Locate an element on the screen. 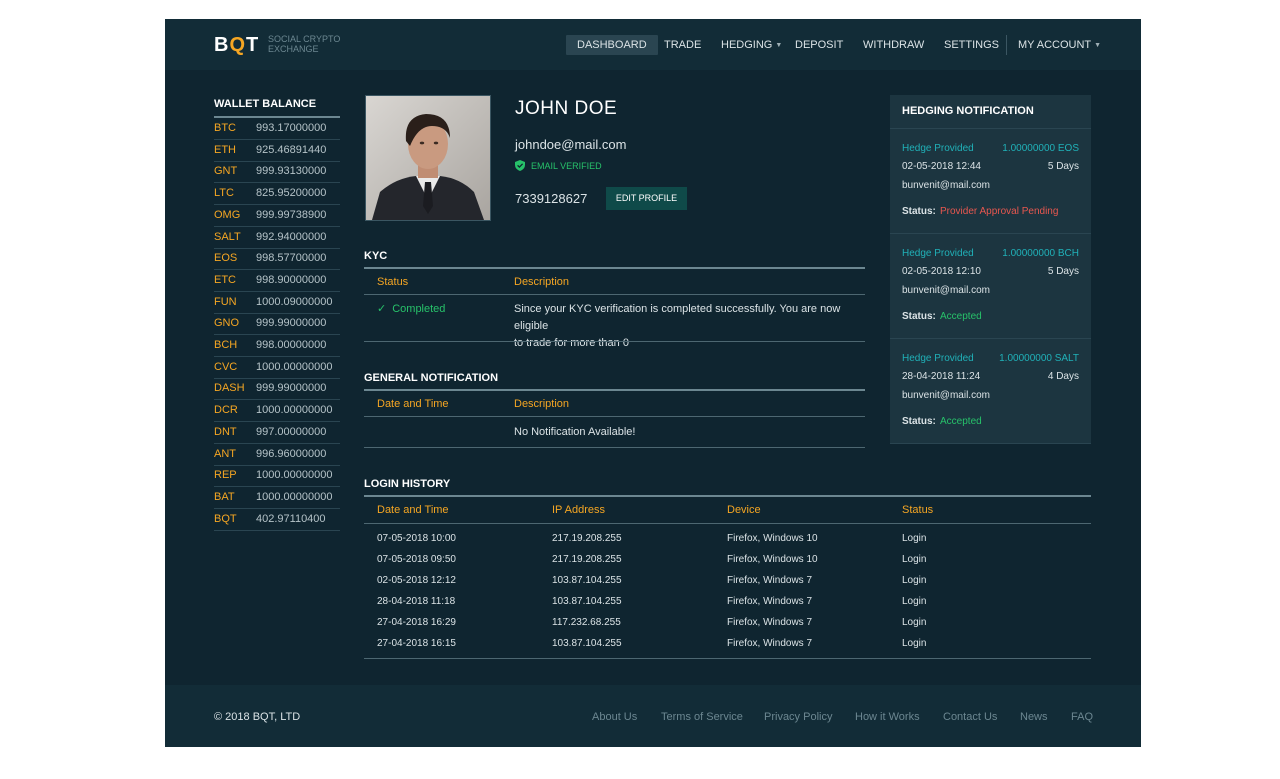  wallet-balance-value: 993.17000000 is located at coordinates (291, 128).